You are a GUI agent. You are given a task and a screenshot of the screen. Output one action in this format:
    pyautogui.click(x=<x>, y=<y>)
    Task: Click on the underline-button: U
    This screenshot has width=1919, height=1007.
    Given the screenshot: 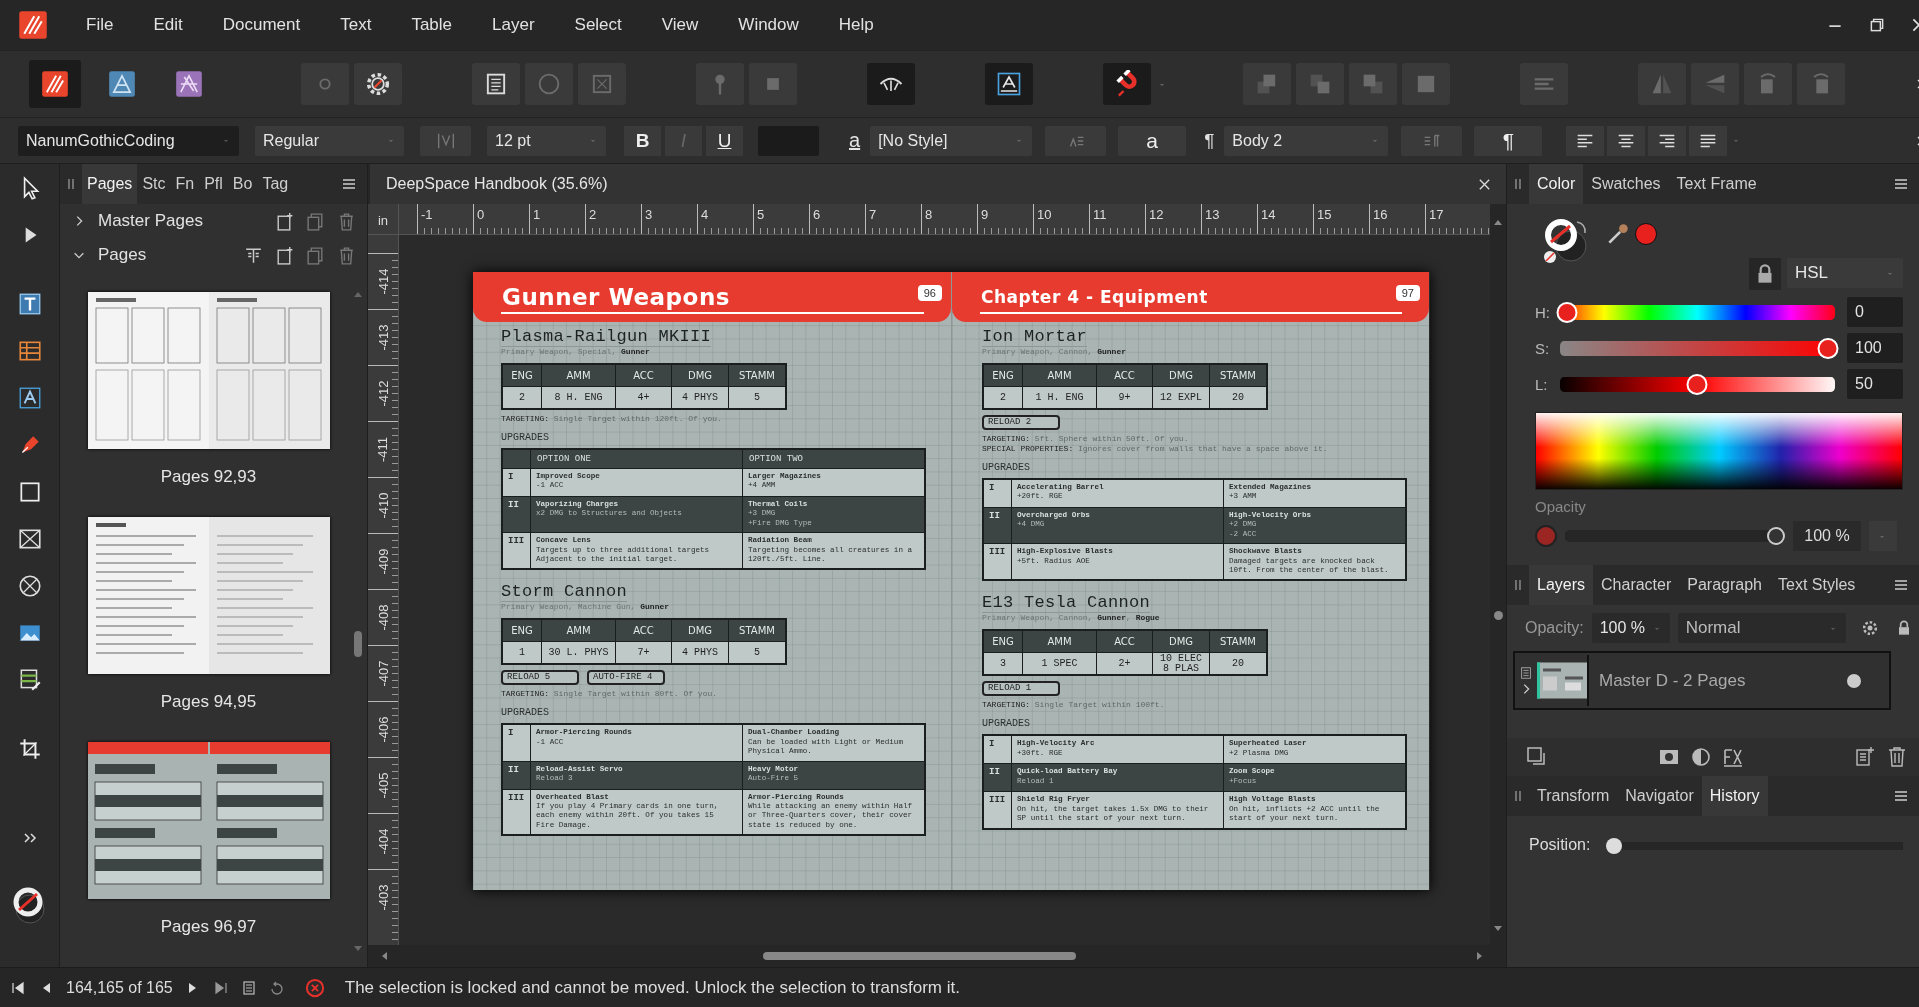 What is the action you would take?
    pyautogui.click(x=724, y=140)
    